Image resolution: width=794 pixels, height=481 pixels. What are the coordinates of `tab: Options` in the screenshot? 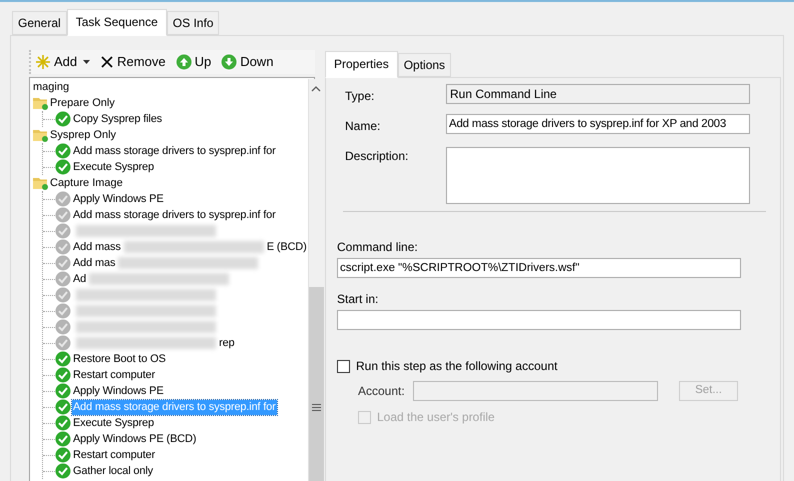 It's located at (425, 65).